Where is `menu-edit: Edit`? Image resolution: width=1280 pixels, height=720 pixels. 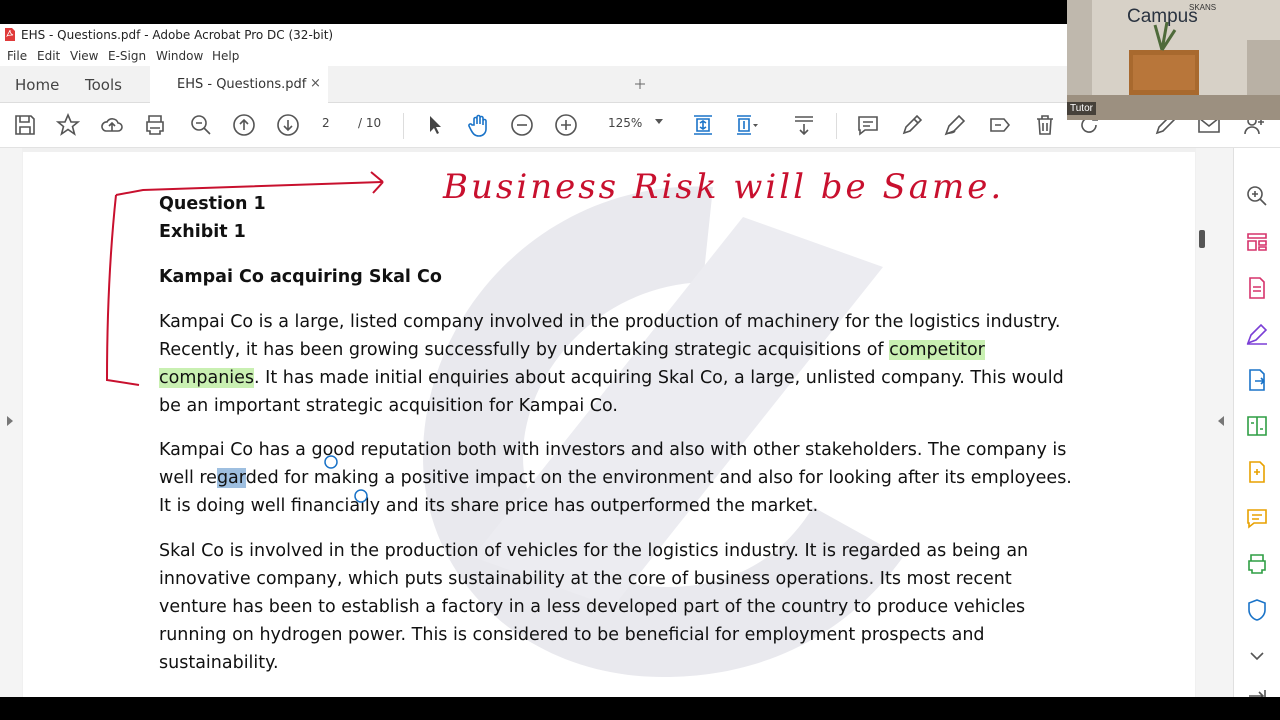 menu-edit: Edit is located at coordinates (48, 56).